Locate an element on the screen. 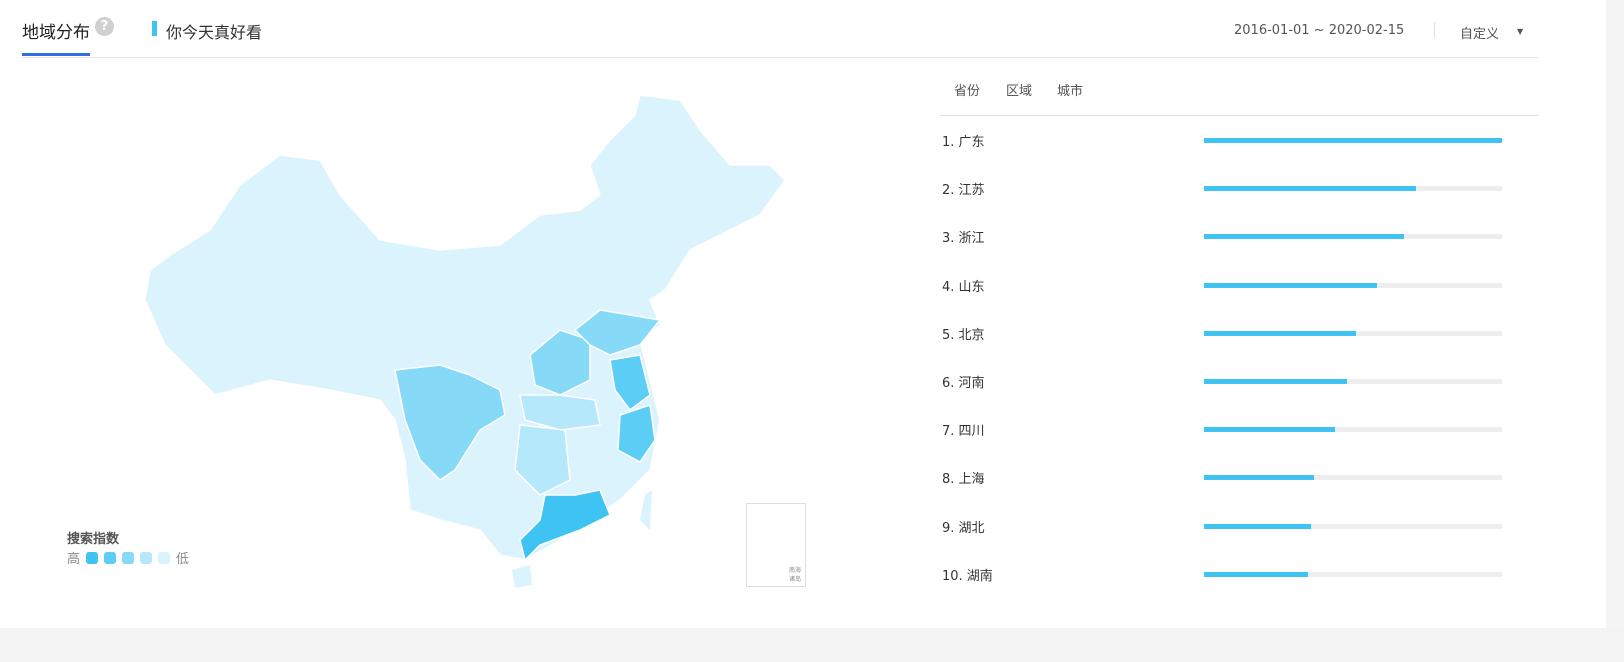  ranking-label: 4. 山东 is located at coordinates (963, 287).